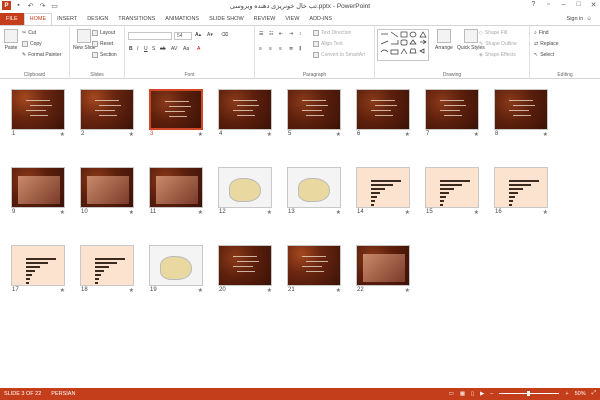 The height and width of the screenshot is (400, 600). I want to click on font-color-icon: A, so click(198, 49).